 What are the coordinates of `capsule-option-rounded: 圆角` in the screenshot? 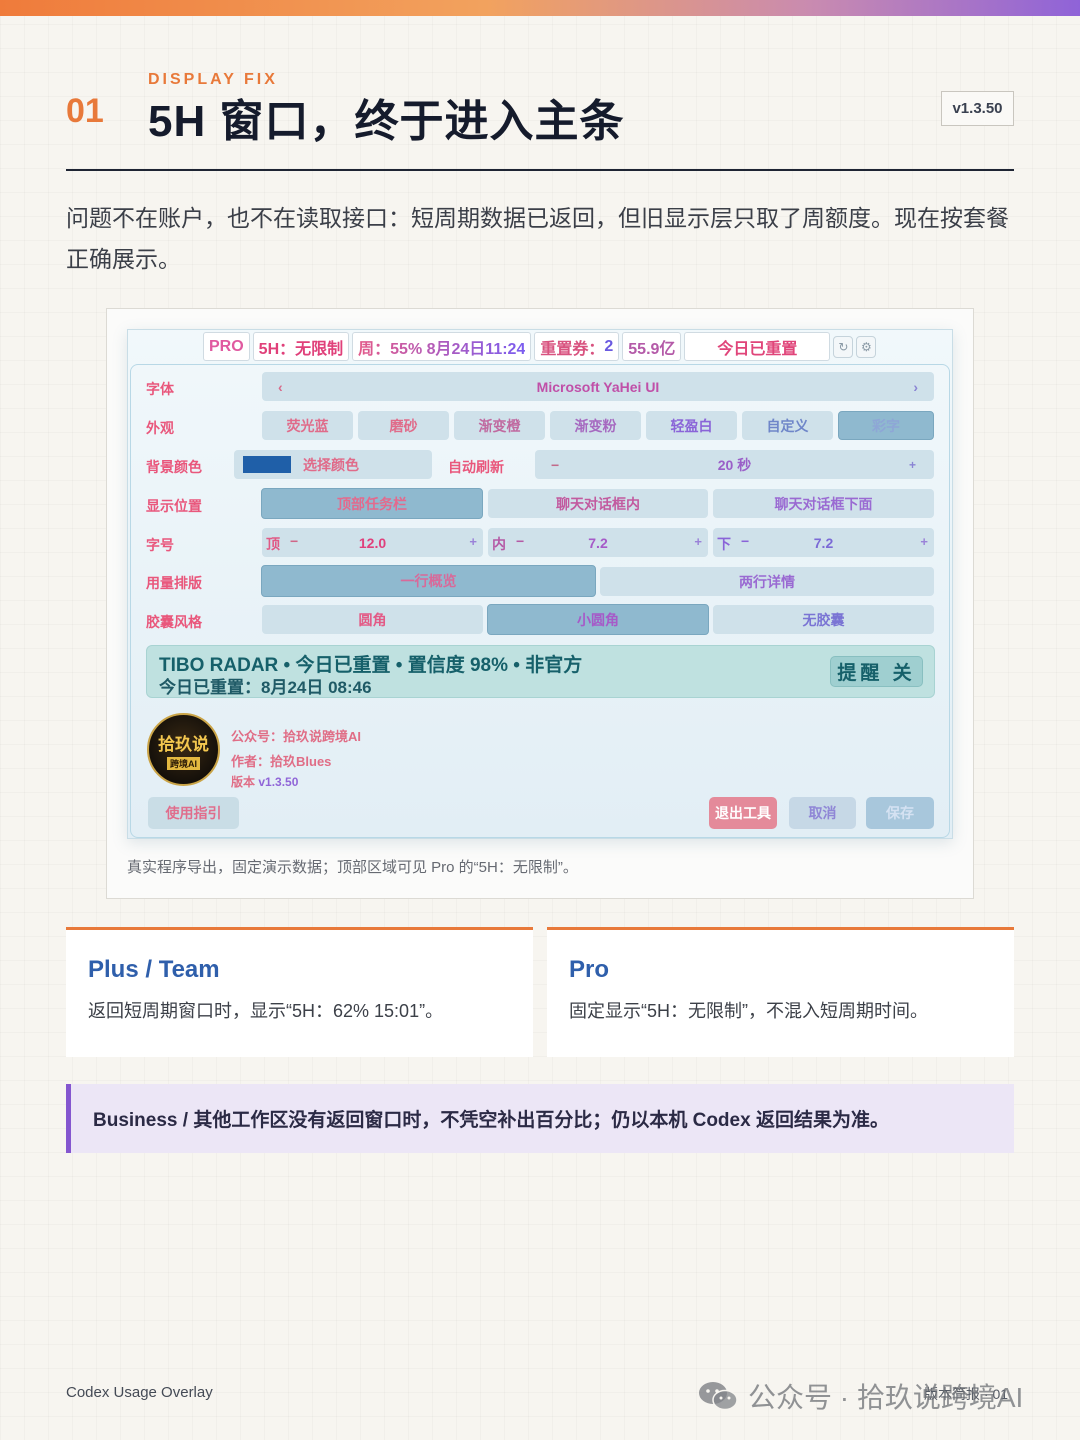 It's located at (372, 619).